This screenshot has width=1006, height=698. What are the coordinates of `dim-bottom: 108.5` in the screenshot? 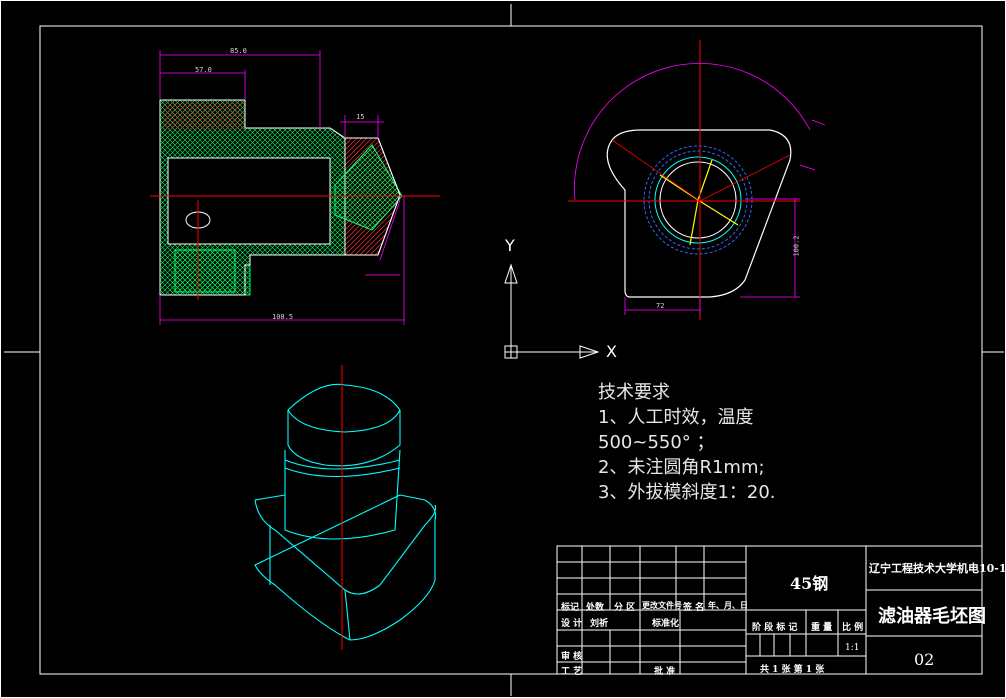 It's located at (283, 317).